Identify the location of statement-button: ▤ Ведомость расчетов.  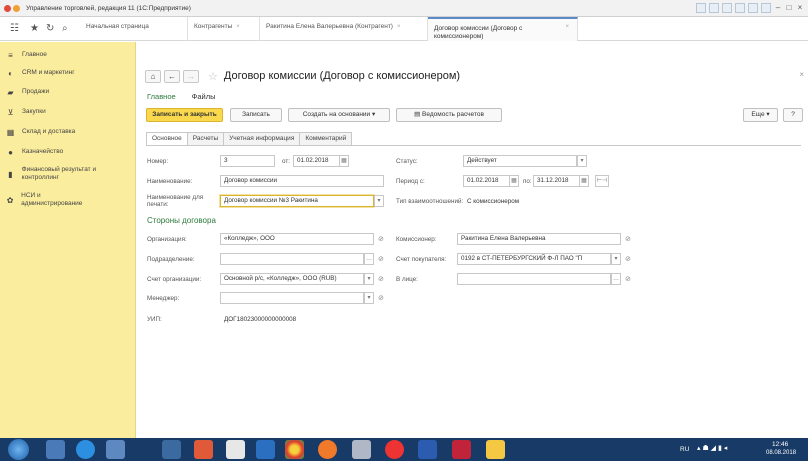
(449, 115).